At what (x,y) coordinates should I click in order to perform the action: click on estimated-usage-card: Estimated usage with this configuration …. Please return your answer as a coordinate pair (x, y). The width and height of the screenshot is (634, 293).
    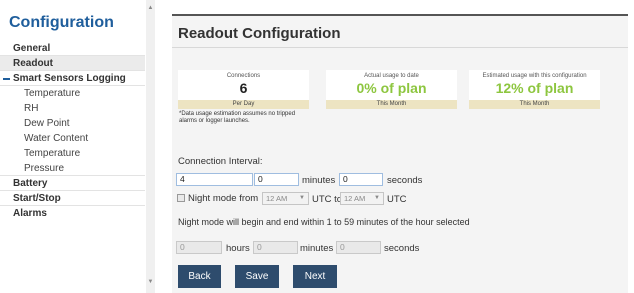
    Looking at the image, I should click on (534, 89).